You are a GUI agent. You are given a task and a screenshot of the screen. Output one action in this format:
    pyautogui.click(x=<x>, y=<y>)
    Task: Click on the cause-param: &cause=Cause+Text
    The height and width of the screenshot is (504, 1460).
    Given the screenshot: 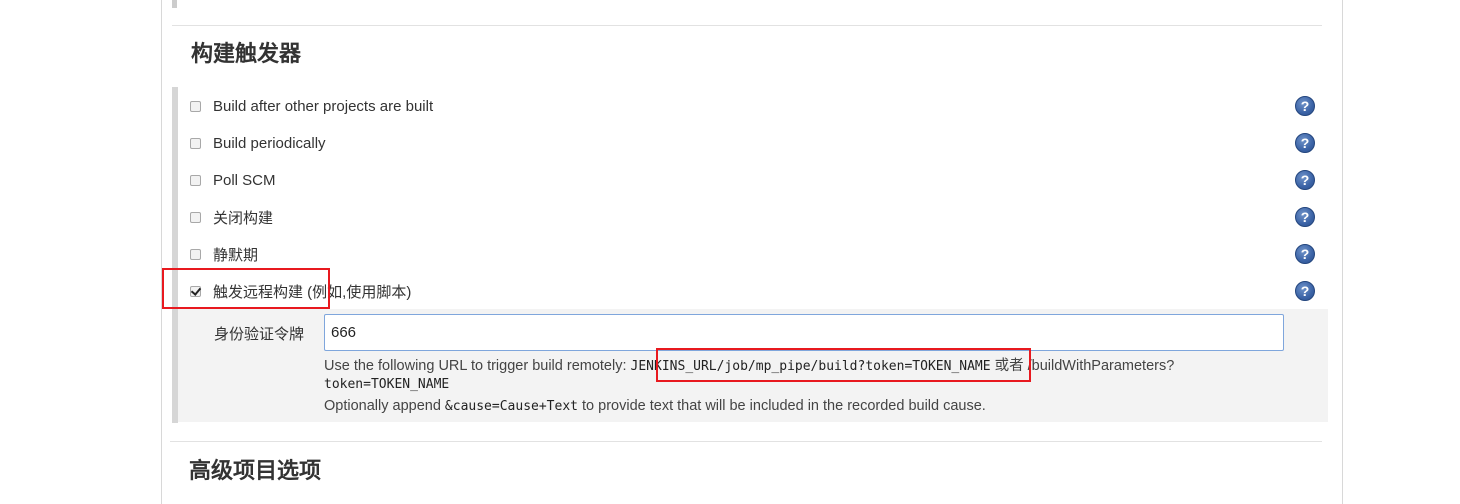 What is the action you would take?
    pyautogui.click(x=511, y=406)
    